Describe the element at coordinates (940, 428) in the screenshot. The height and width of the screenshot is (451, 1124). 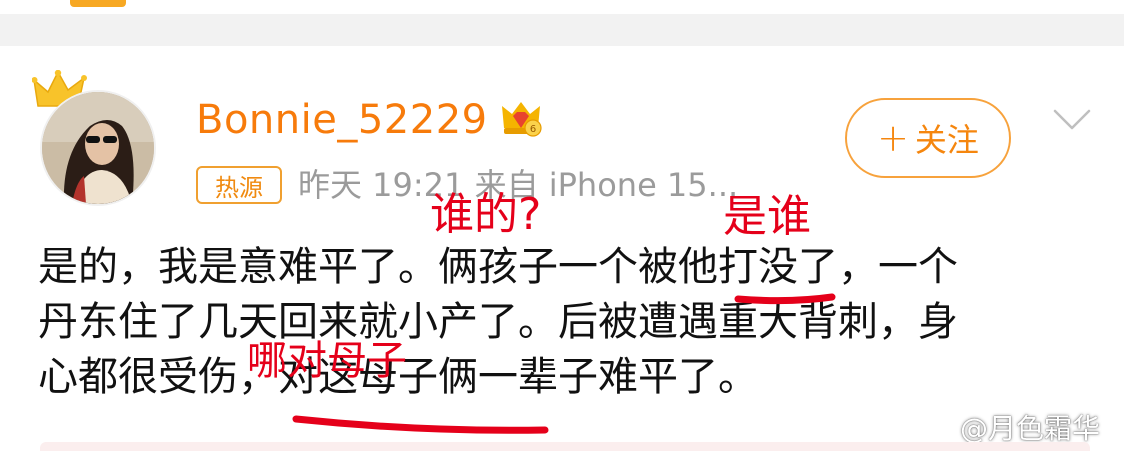
I see `weibo-logo-icon` at that location.